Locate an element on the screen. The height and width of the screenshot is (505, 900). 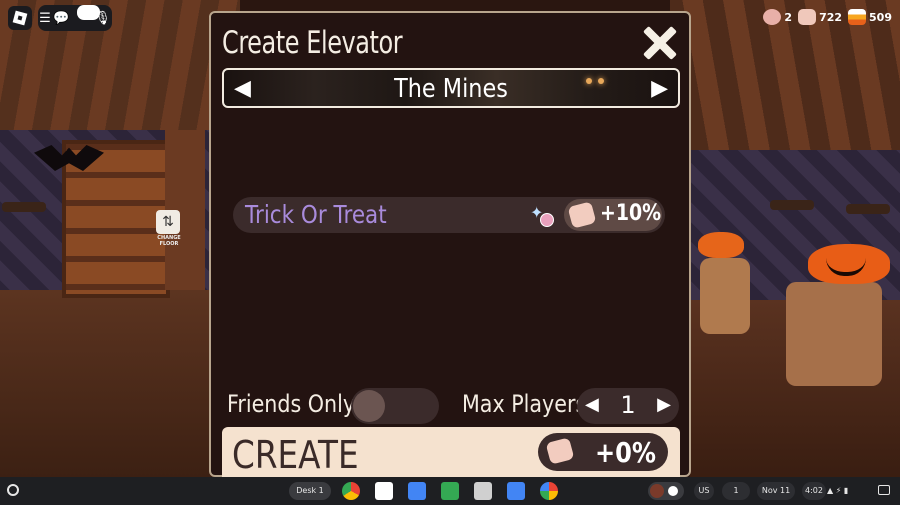
elevator-icon: ⇅ is located at coordinates (168, 222).